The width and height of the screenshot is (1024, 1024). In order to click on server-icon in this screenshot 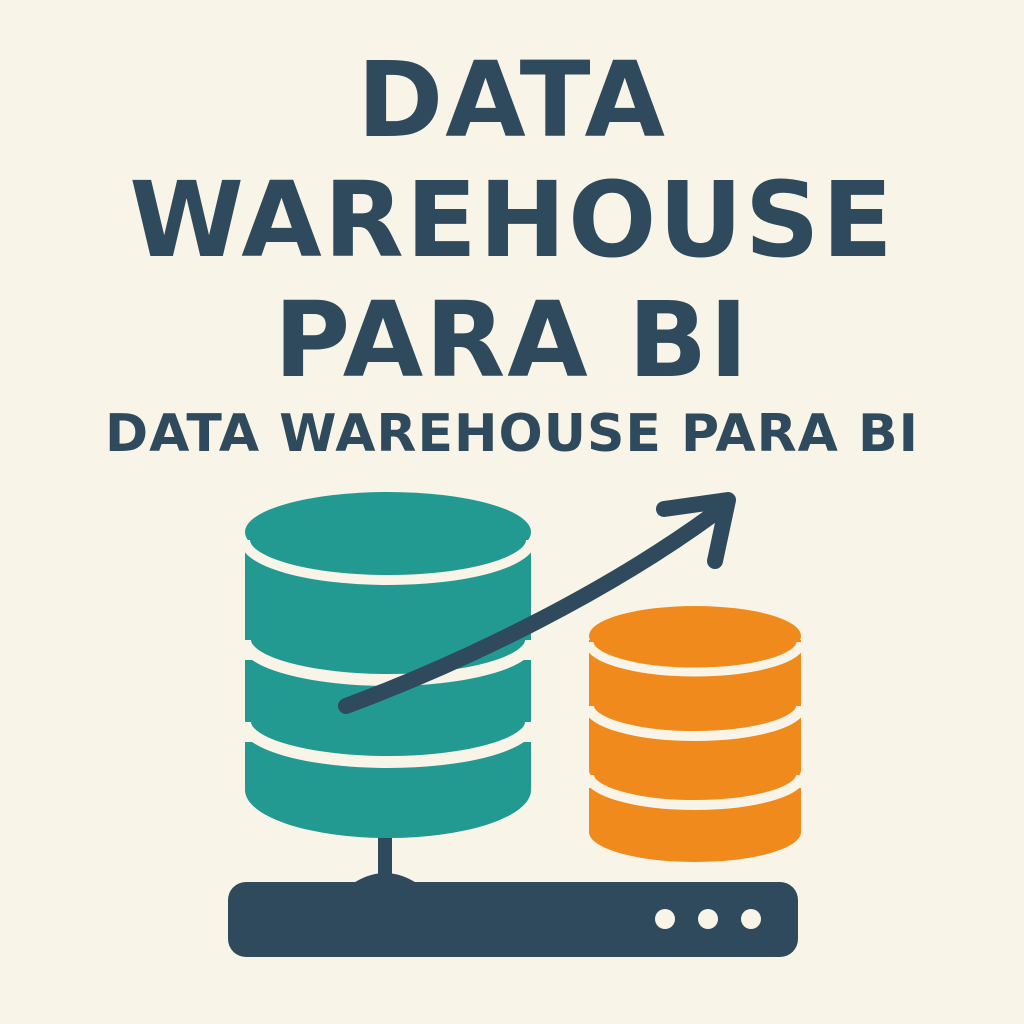, I will do `click(513, 919)`.